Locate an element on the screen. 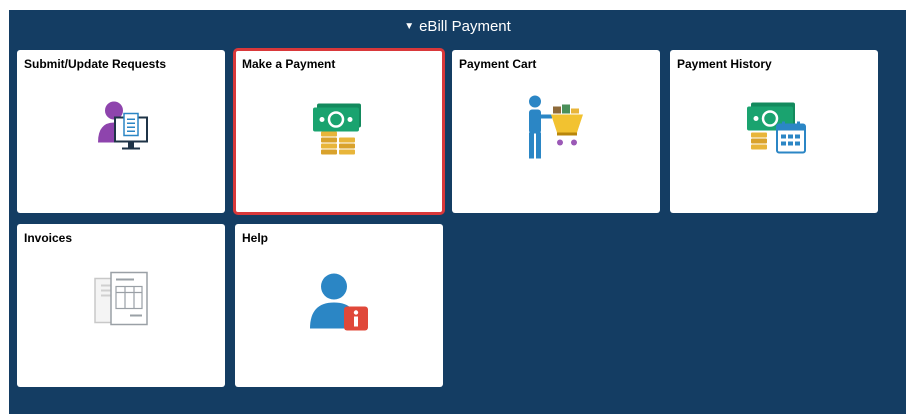 This screenshot has width=912, height=414. tile-title: Make a Payment is located at coordinates (289, 64).